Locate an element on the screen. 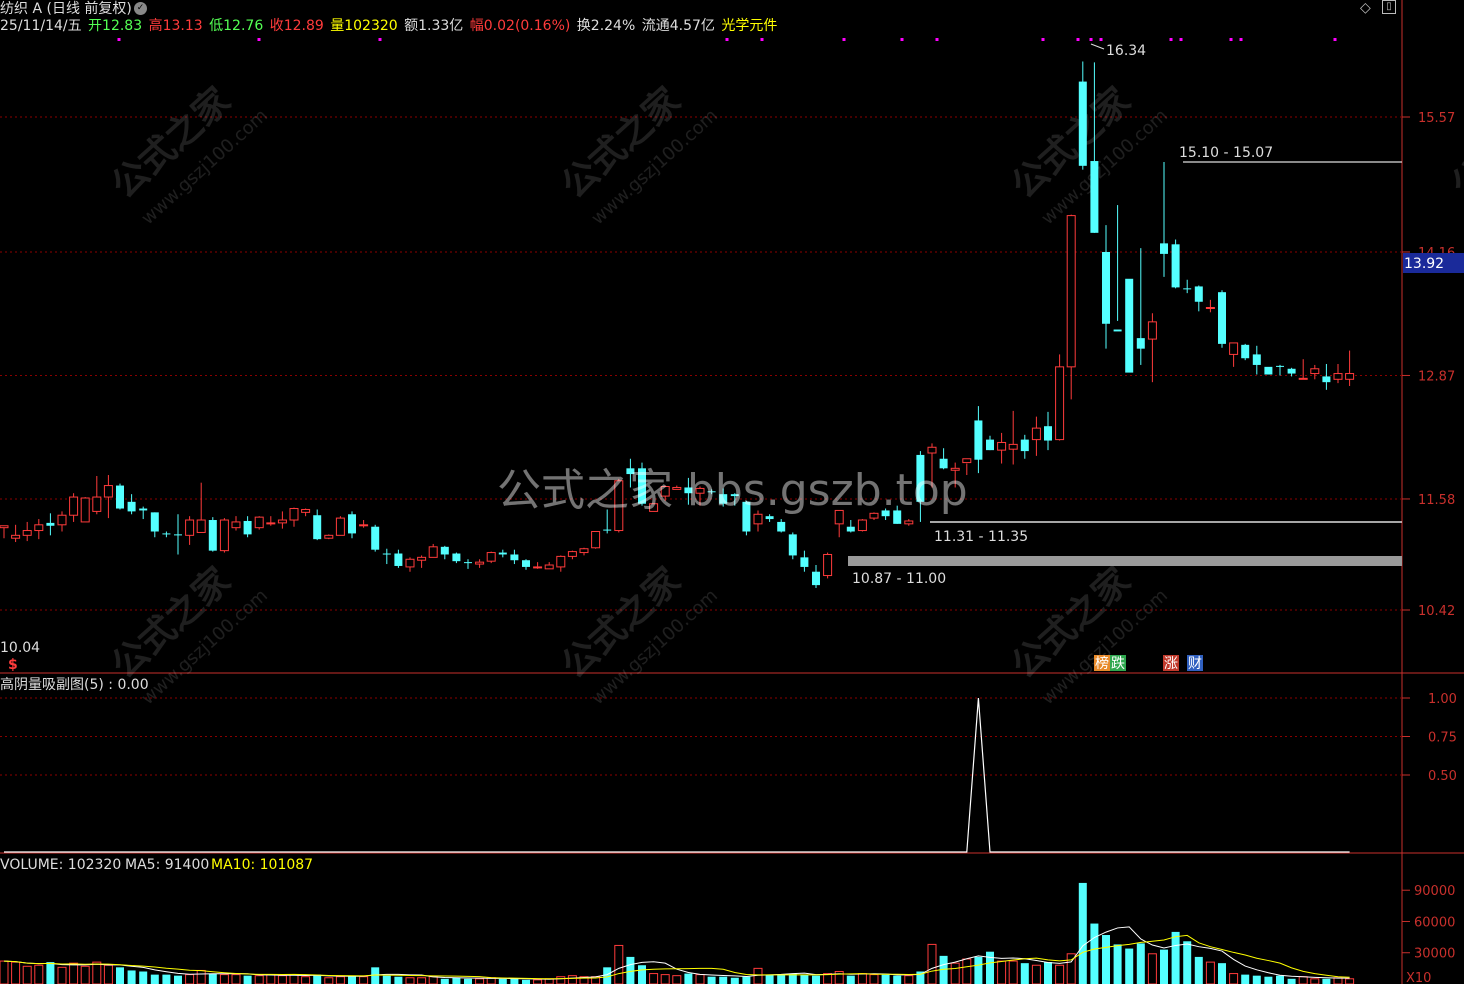 The height and width of the screenshot is (984, 1464). concept-tag: 光学元件 is located at coordinates (749, 26).